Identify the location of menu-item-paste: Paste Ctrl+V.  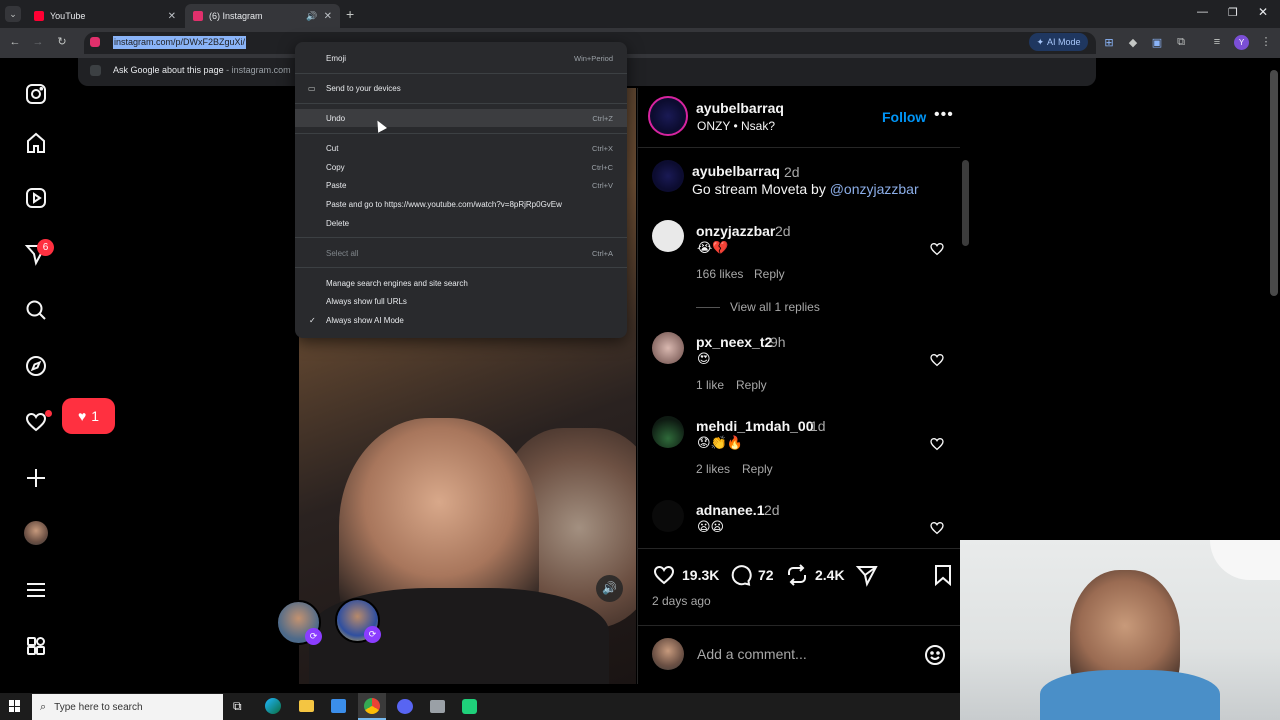
(461, 185).